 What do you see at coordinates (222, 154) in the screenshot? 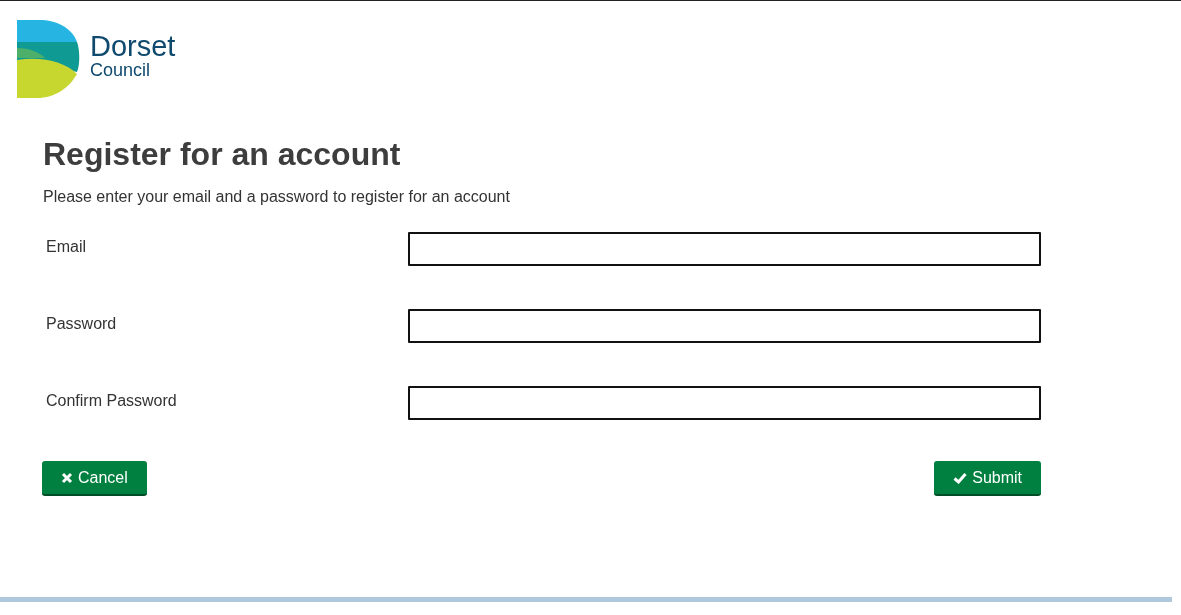
I see `page-heading: Register for an account` at bounding box center [222, 154].